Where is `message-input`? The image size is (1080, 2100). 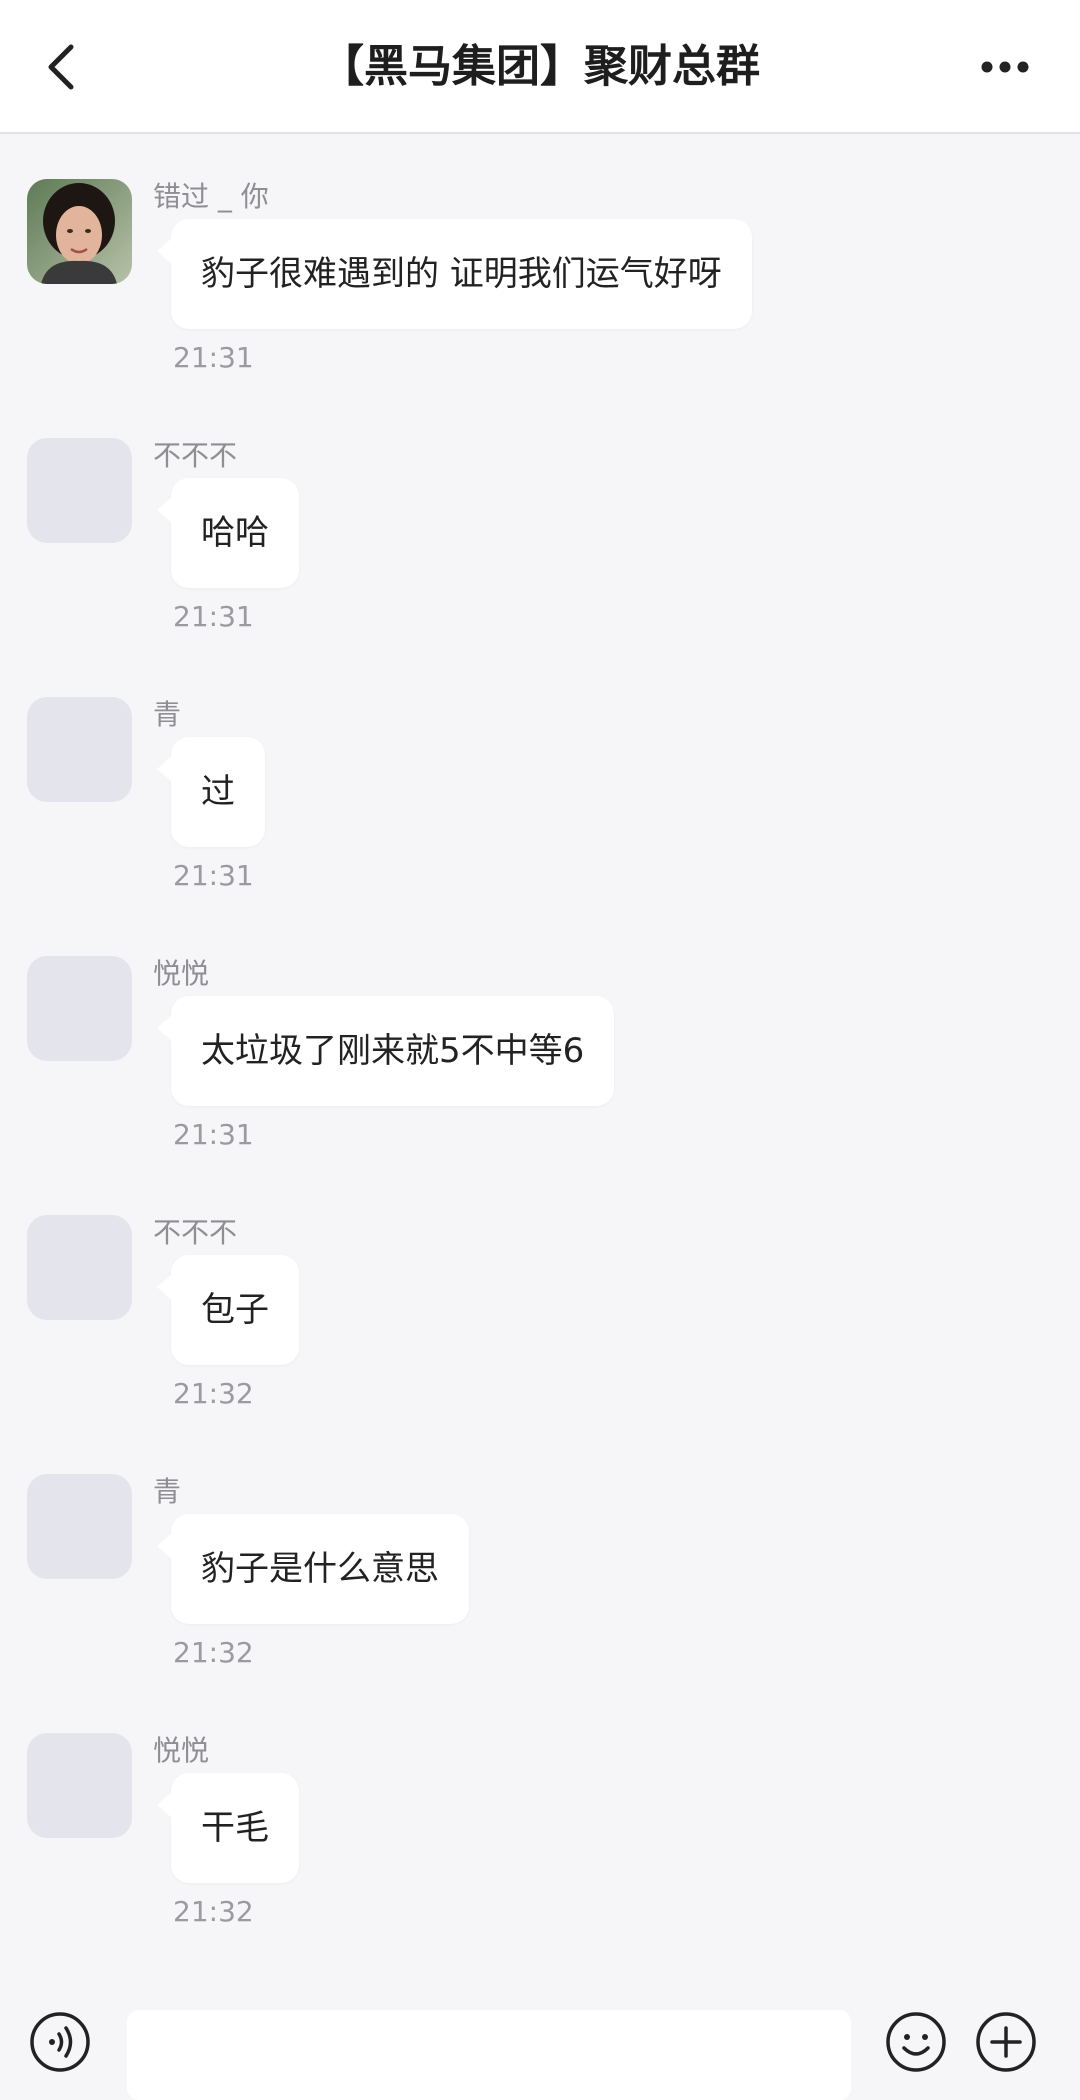 message-input is located at coordinates (489, 2055).